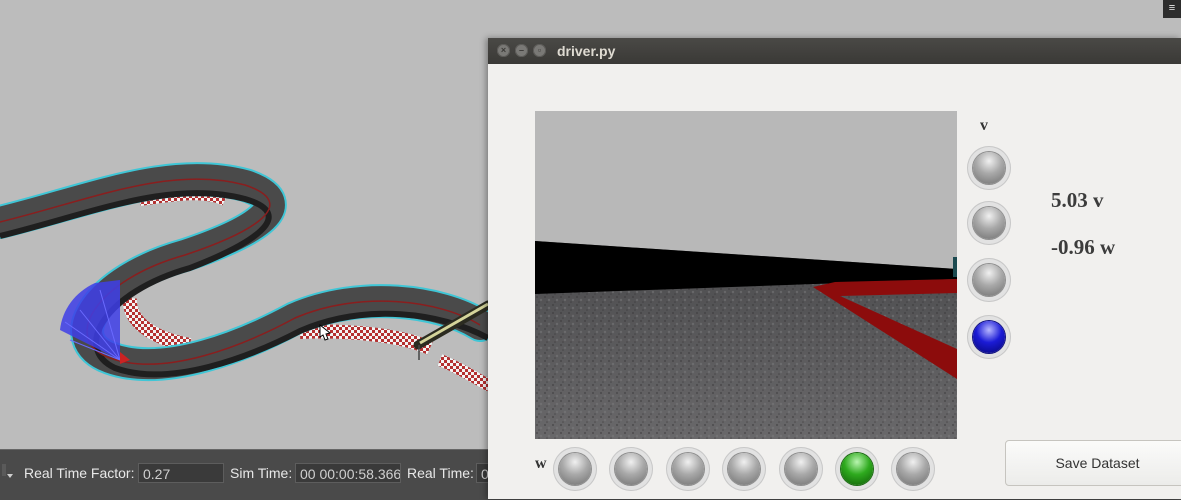 The height and width of the screenshot is (500, 1181). What do you see at coordinates (503, 50) in the screenshot?
I see `close-icon: ×` at bounding box center [503, 50].